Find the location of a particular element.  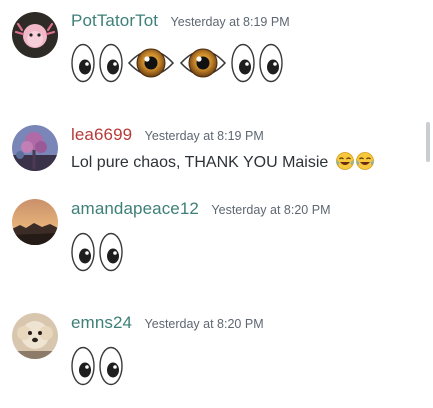

message-body: Lol pure chaos, THANK YOU Maisie is located at coordinates (200, 162).